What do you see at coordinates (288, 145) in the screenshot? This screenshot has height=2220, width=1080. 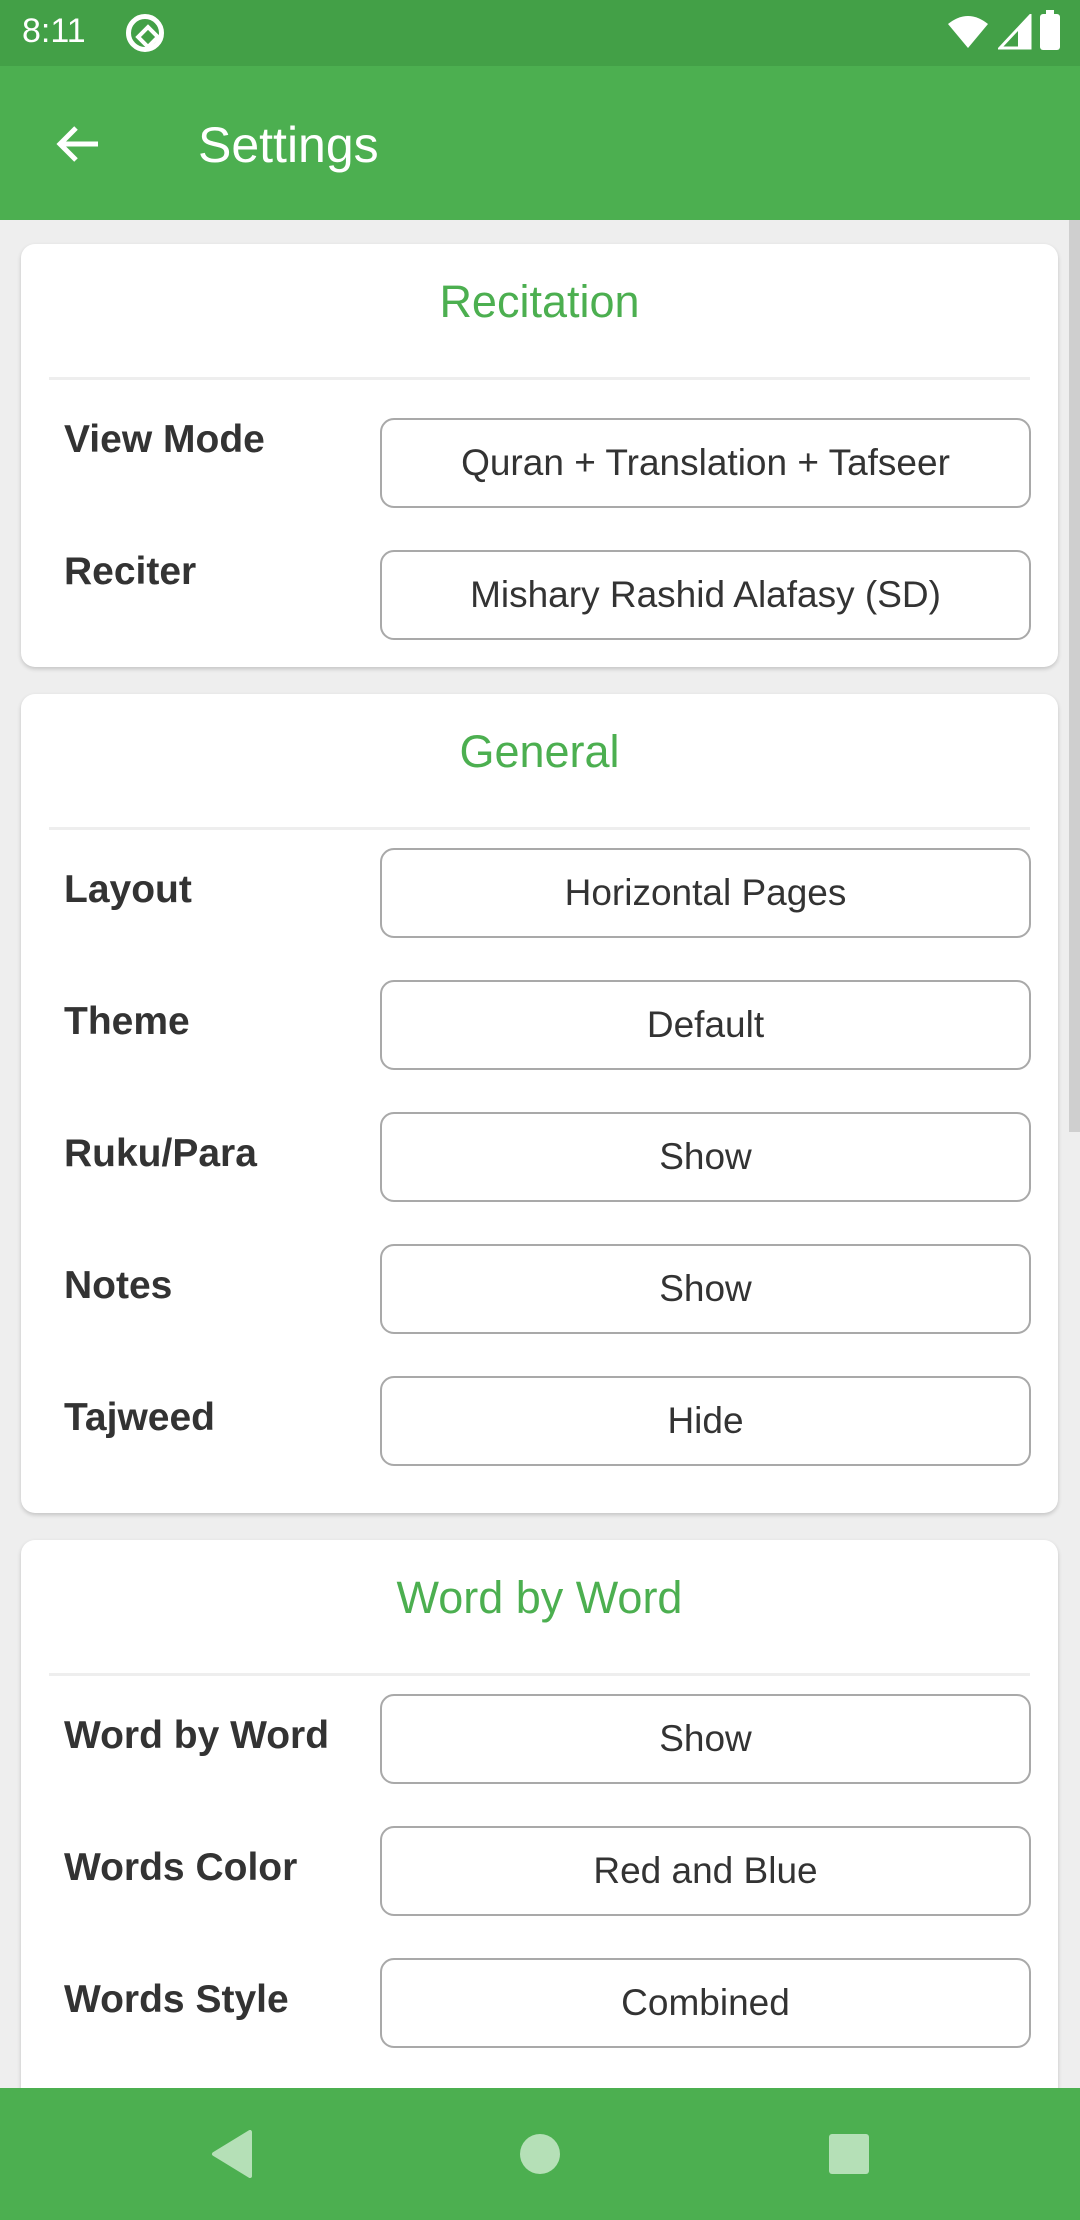 I see `page-title: Settings` at bounding box center [288, 145].